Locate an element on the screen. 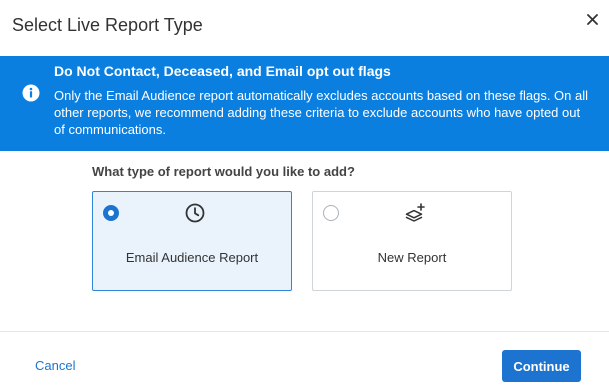  radio-button-unselected is located at coordinates (331, 213).